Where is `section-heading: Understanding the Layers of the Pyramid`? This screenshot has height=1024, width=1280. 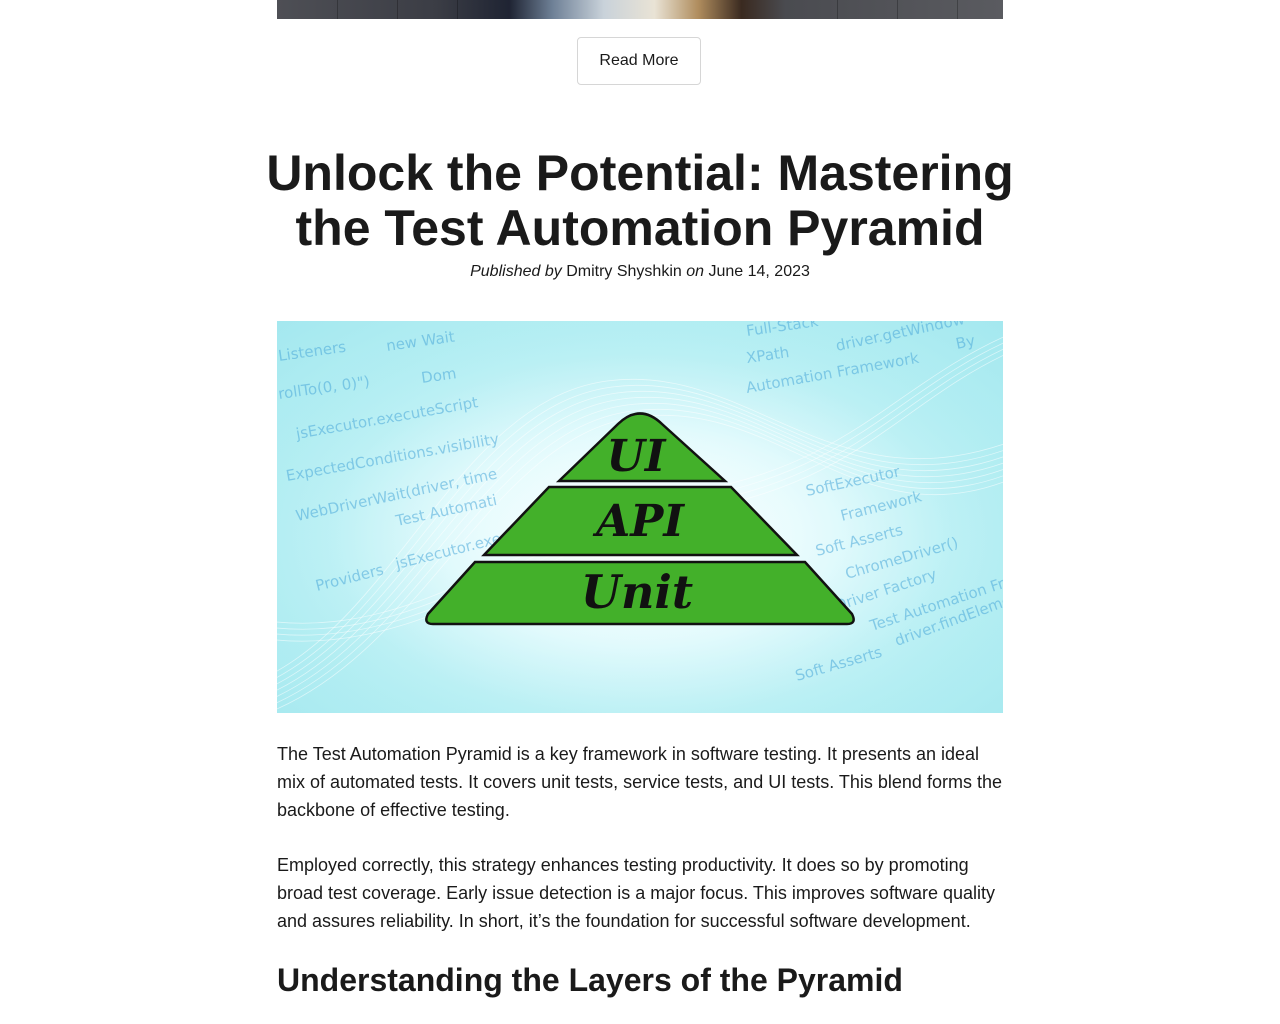 section-heading: Understanding the Layers of the Pyramid is located at coordinates (590, 980).